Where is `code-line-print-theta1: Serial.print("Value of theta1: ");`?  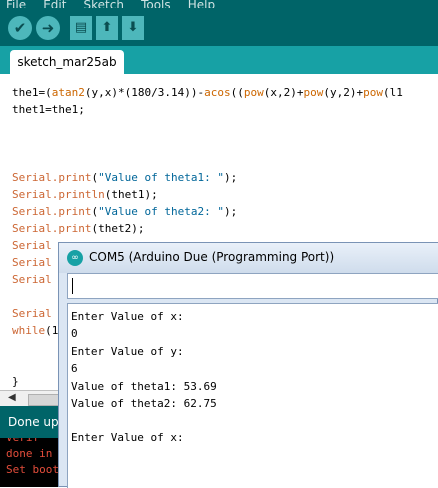 code-line-print-theta1: Serial.print("Value of theta1: "); is located at coordinates (125, 177).